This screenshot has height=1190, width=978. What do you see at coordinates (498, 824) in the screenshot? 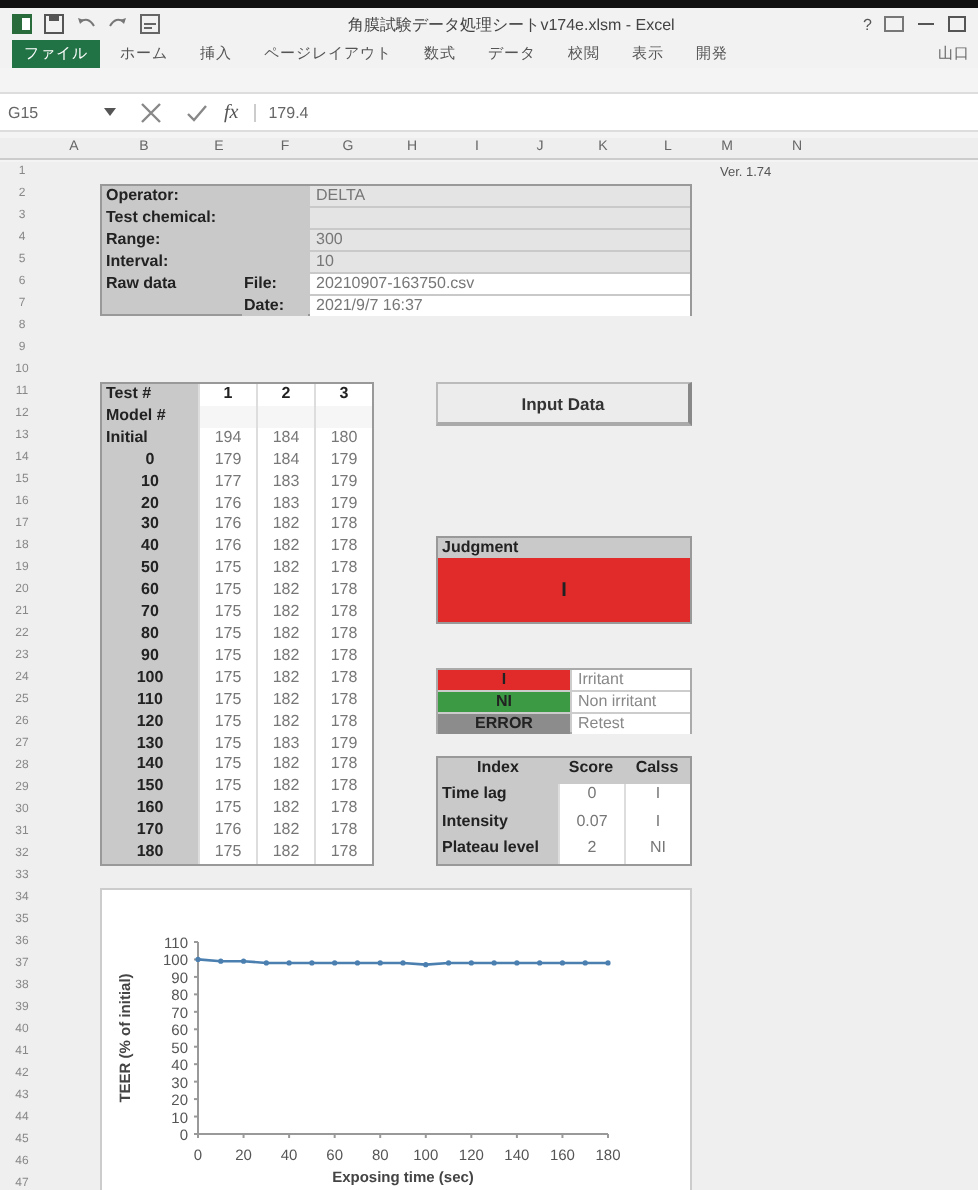
I see `table-cell: Intensity` at bounding box center [498, 824].